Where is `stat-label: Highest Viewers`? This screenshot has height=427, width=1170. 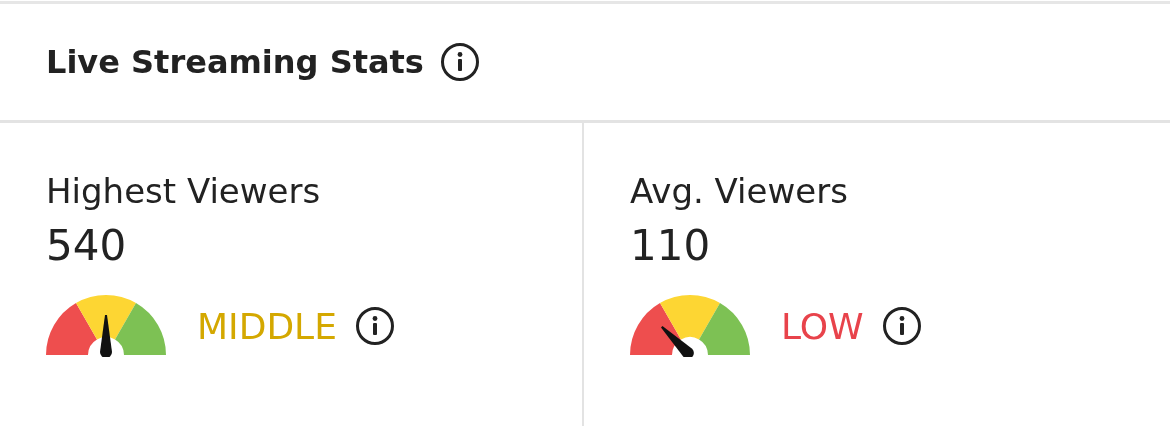 stat-label: Highest Viewers is located at coordinates (184, 191).